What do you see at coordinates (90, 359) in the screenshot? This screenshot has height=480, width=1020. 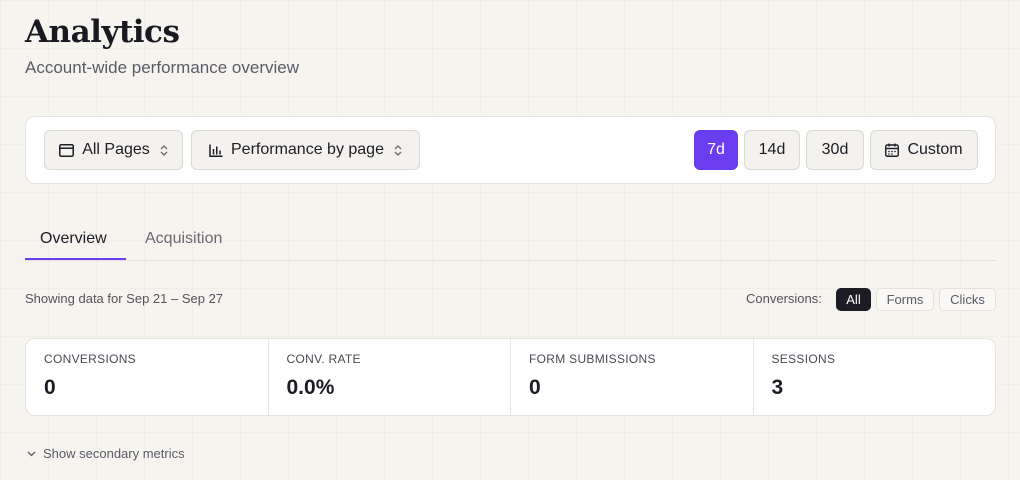 I see `metric-label: CONVERSIONS` at bounding box center [90, 359].